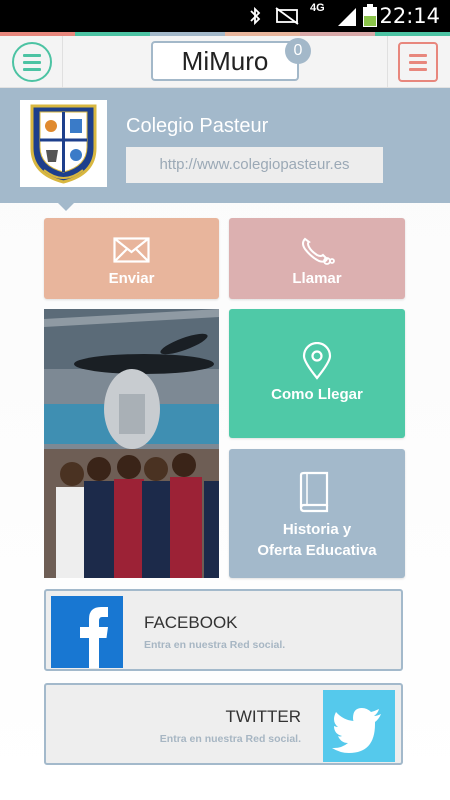 Image resolution: width=450 pixels, height=800 pixels. What do you see at coordinates (191, 622) in the screenshot?
I see `facebook-title: FACEBOOK` at bounding box center [191, 622].